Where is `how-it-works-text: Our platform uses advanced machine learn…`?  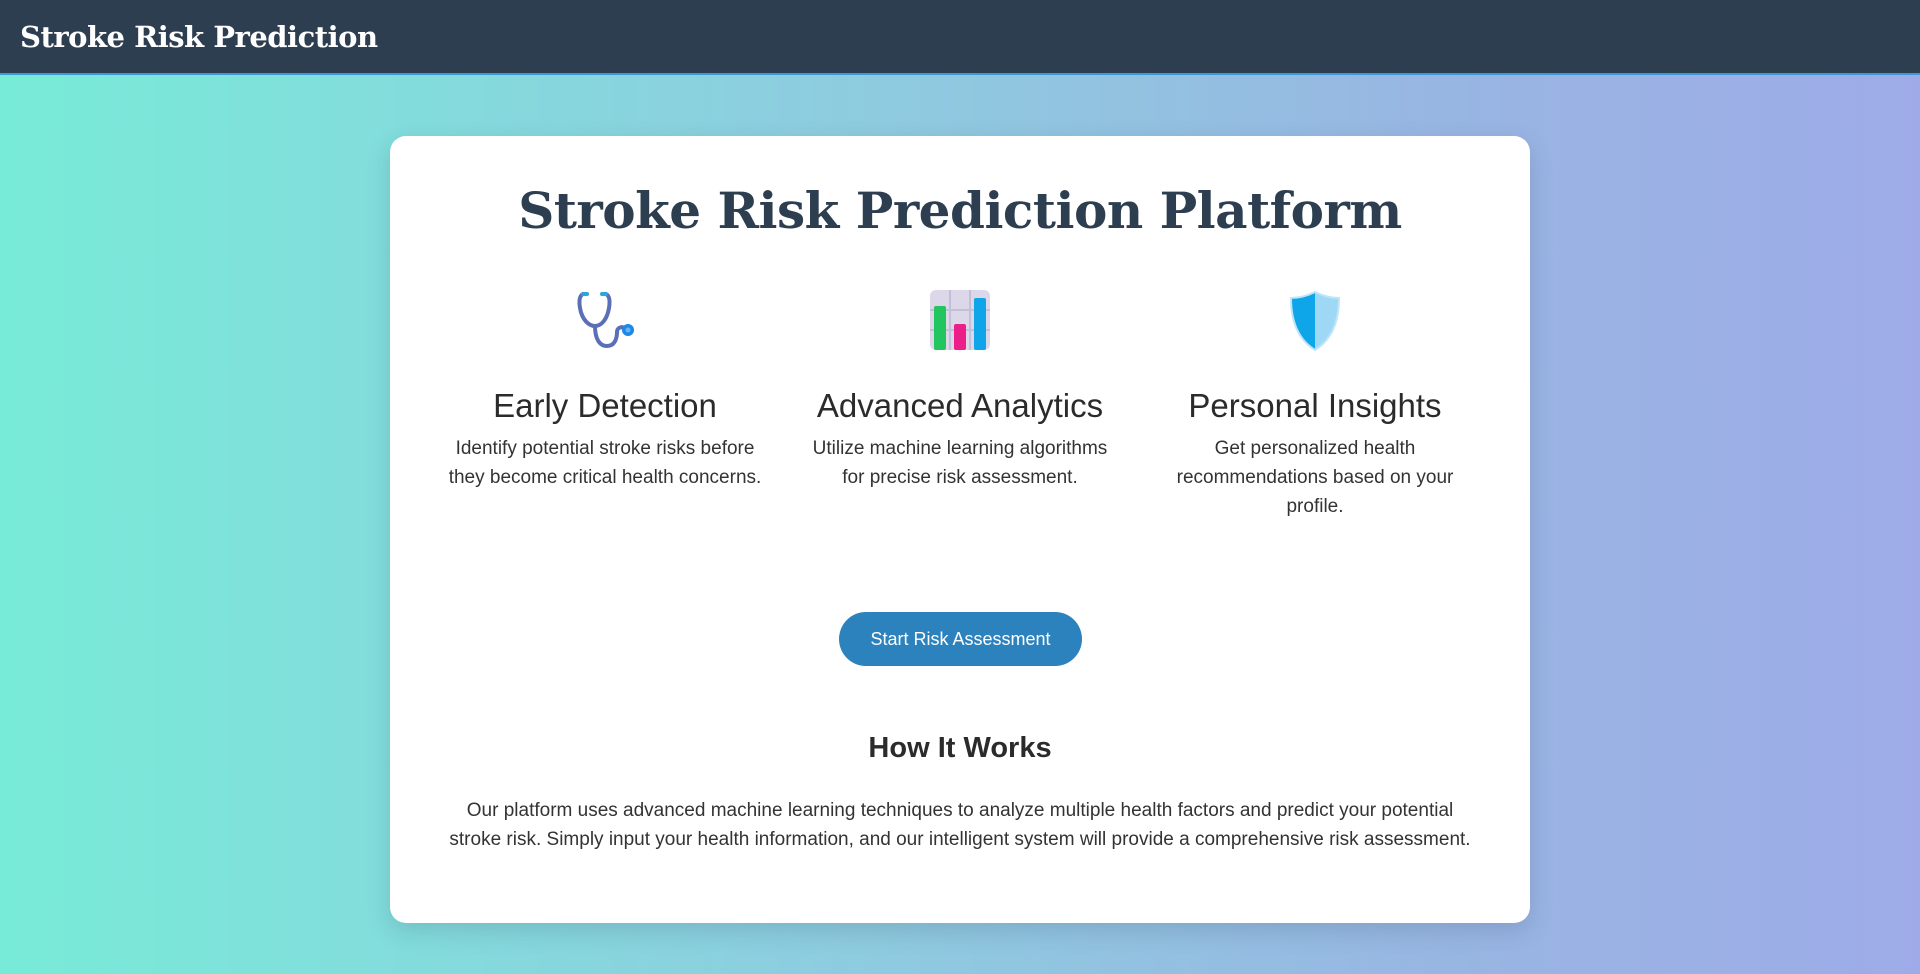
how-it-works-text: Our platform uses advanced machine learn… is located at coordinates (960, 825).